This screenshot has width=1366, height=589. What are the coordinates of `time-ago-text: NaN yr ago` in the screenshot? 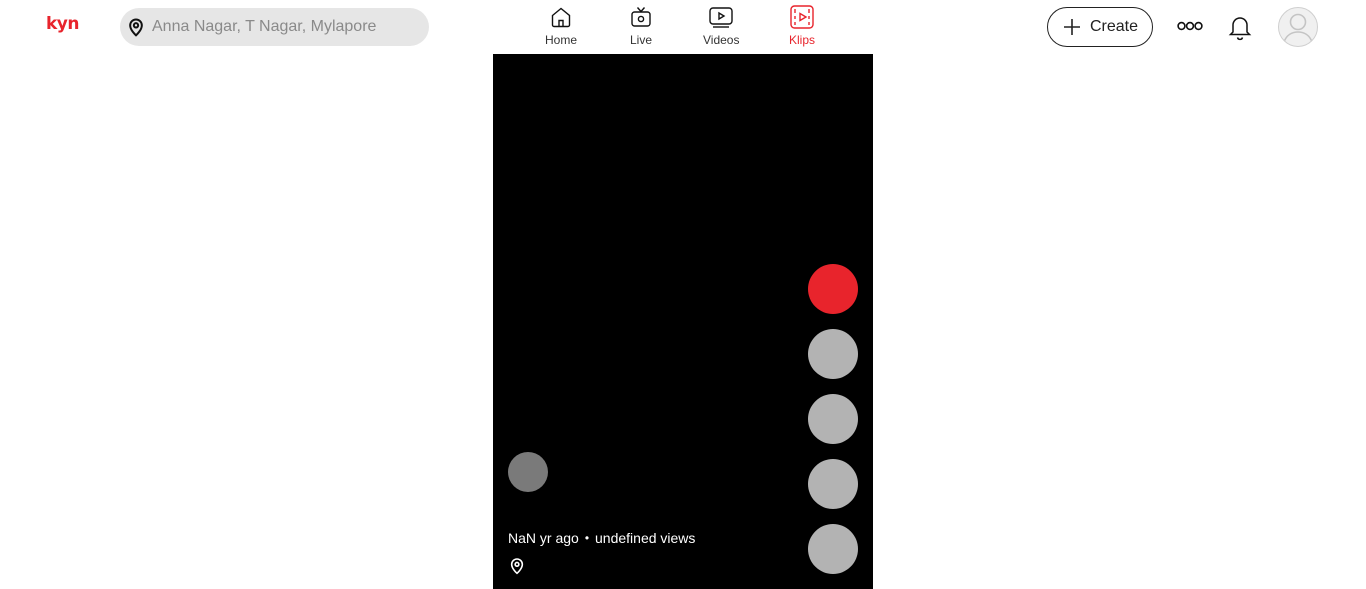 It's located at (543, 538).